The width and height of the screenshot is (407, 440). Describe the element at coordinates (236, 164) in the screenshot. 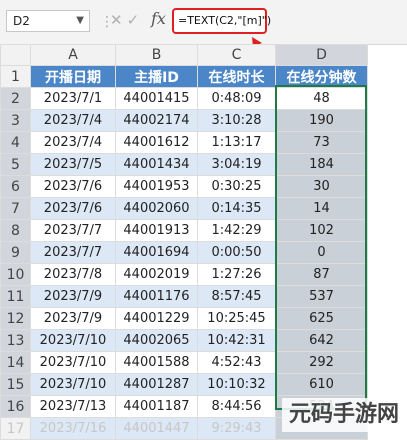

I see `cell-duration: 3:04:19` at that location.